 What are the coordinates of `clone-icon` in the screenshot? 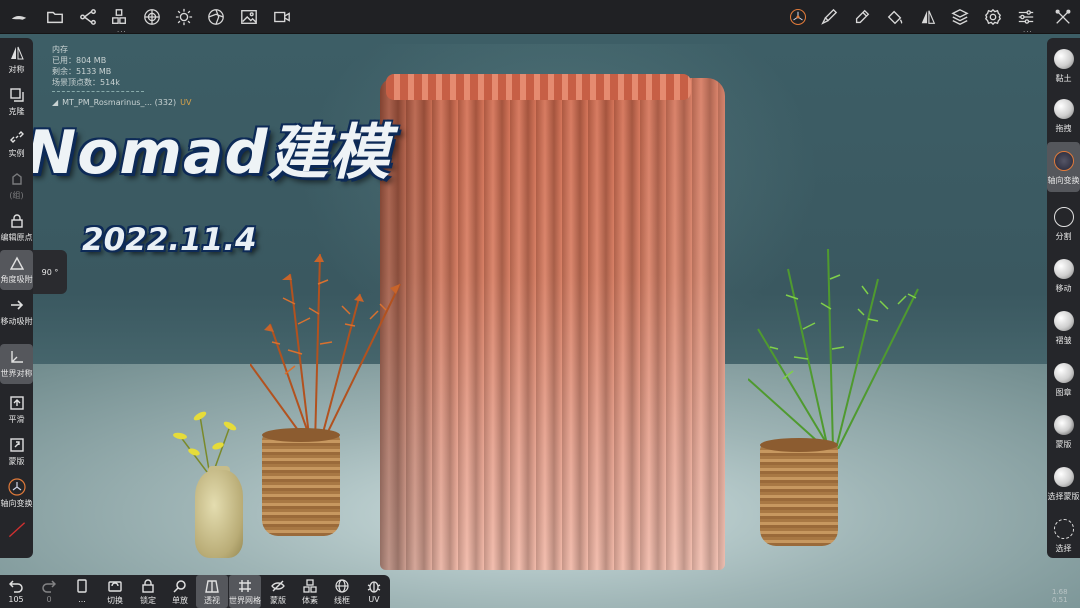 It's located at (17, 95).